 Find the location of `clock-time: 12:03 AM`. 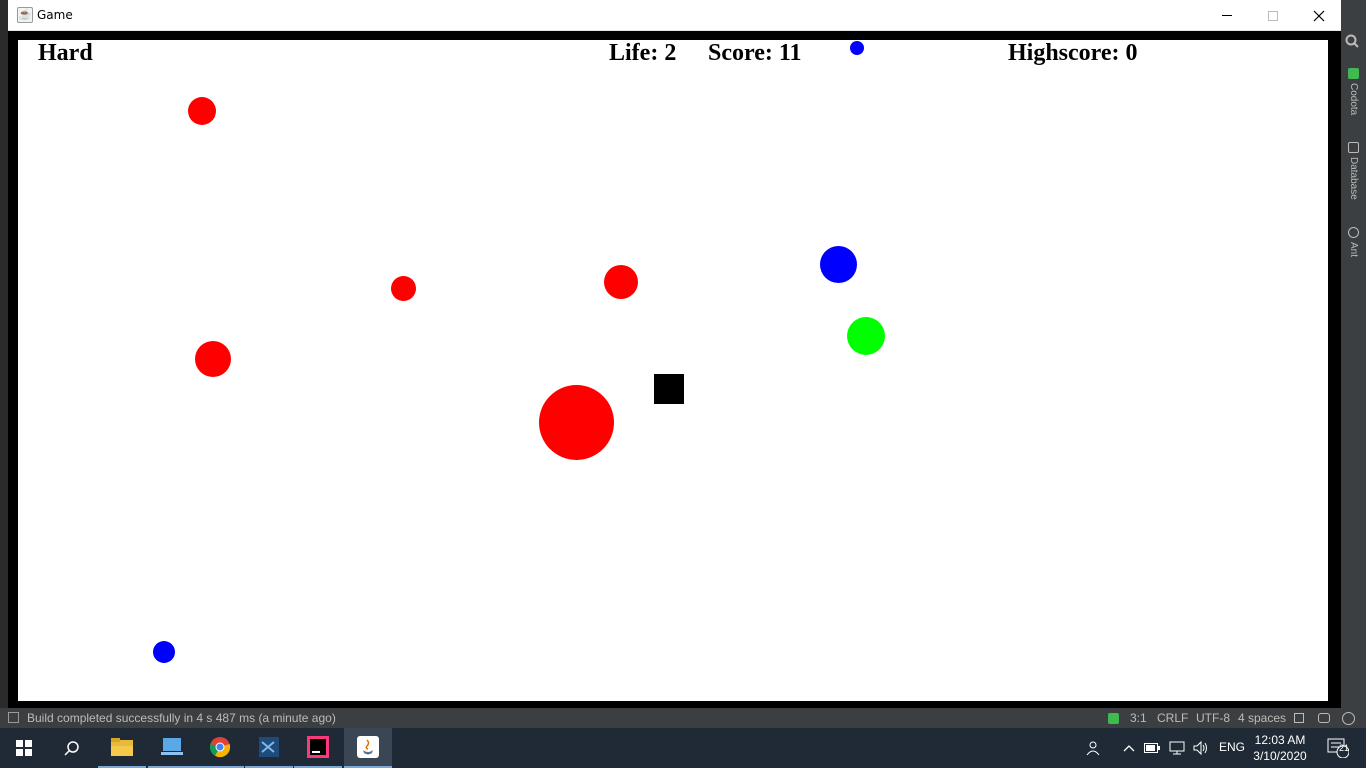

clock-time: 12:03 AM is located at coordinates (1280, 740).